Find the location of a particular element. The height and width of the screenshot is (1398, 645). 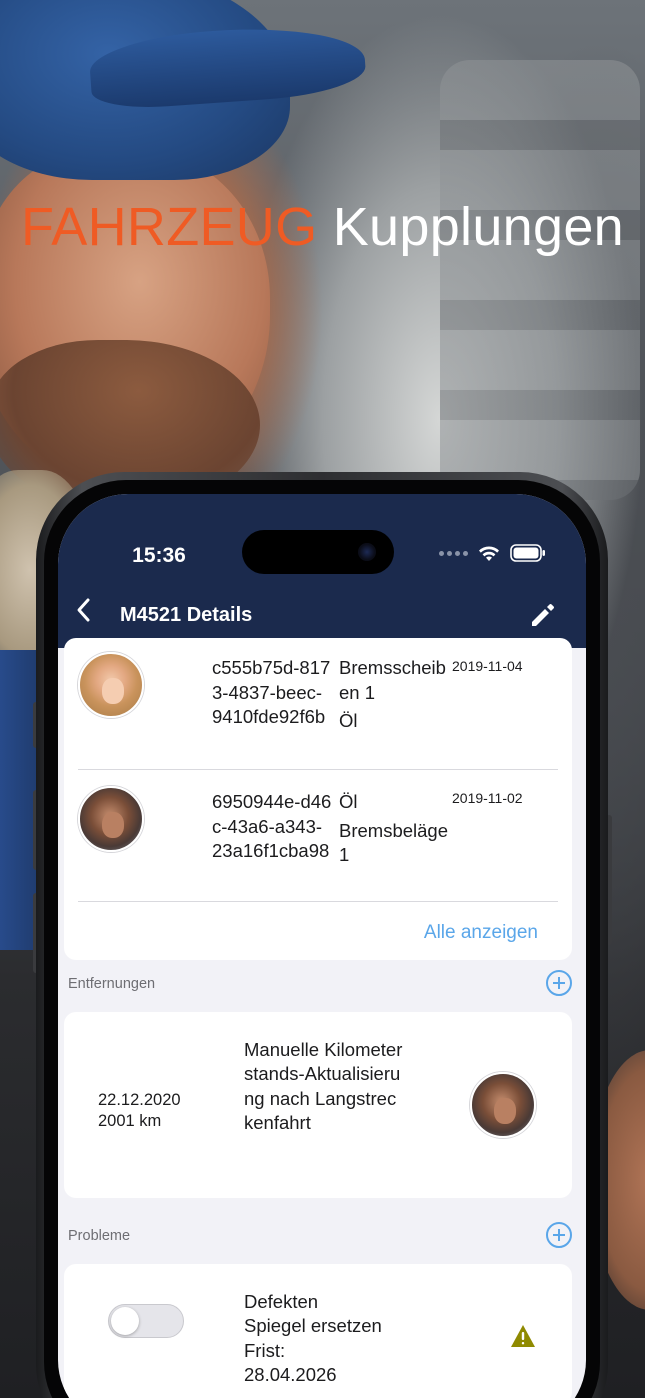

problem-title: Spiegel ersetzen is located at coordinates (313, 1326).